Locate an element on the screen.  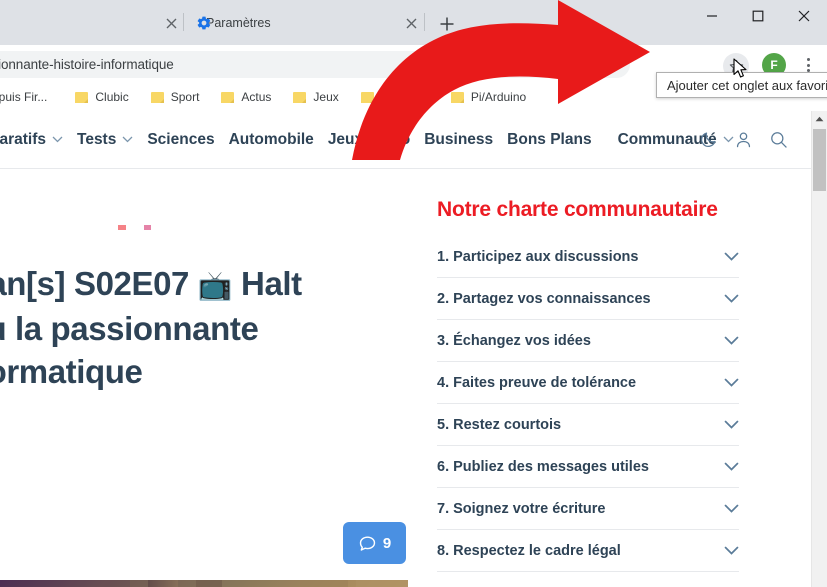
charter-item-8: 8. Respectez le cadre légal is located at coordinates (588, 551).